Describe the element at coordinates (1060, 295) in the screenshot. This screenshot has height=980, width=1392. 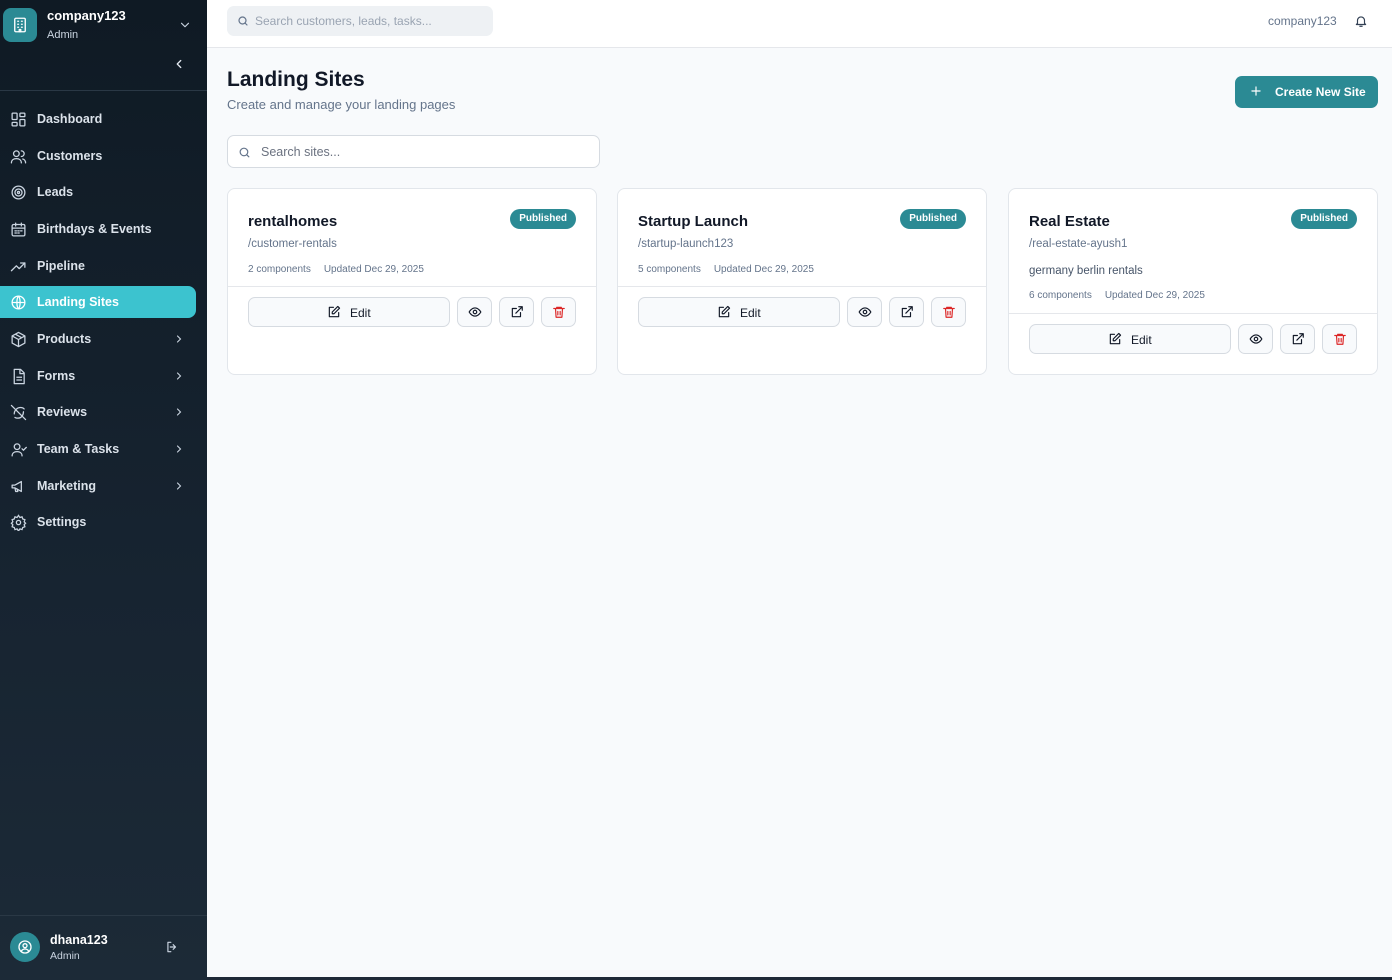
I see `site-components: 6 components` at that location.